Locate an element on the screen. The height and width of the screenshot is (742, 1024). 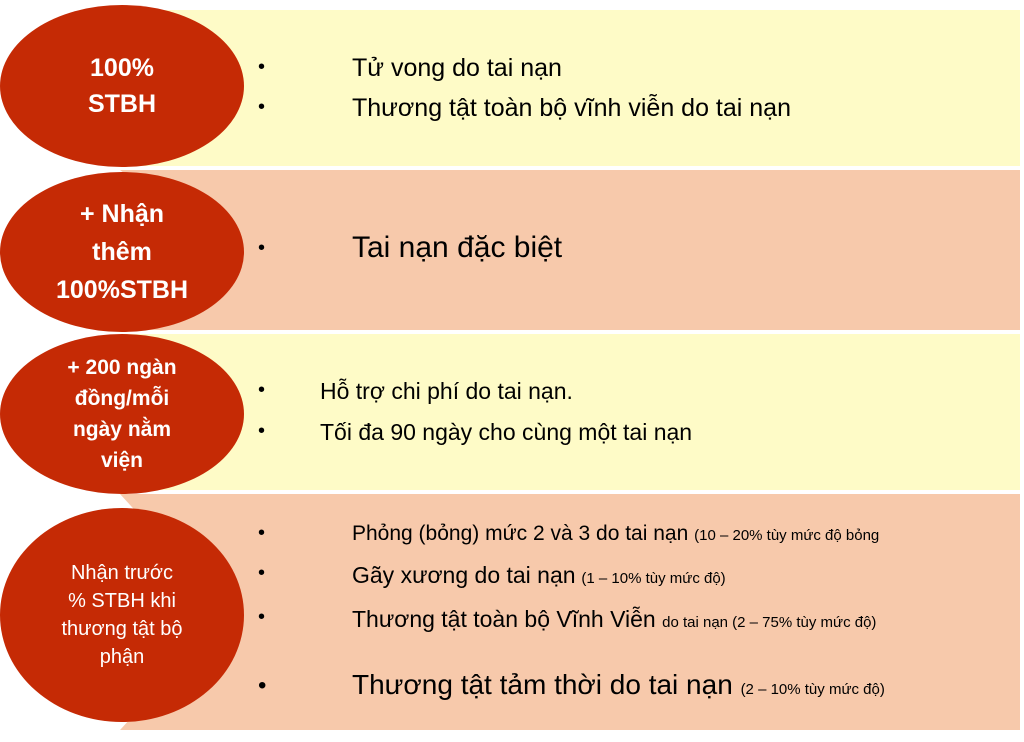
row-4-item-2-text: Gãy xương do tai nạn is located at coordinates (464, 575).